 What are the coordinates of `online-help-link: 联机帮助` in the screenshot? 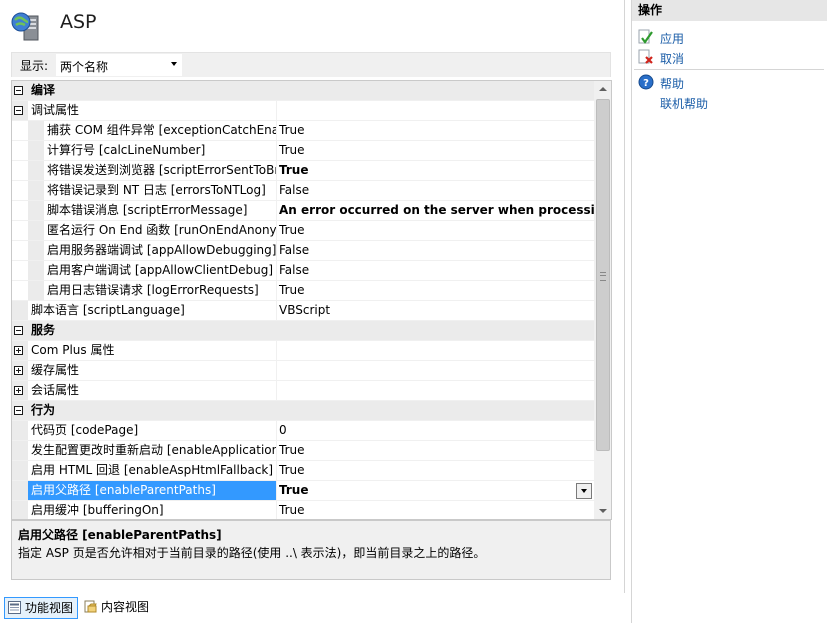 It's located at (684, 103).